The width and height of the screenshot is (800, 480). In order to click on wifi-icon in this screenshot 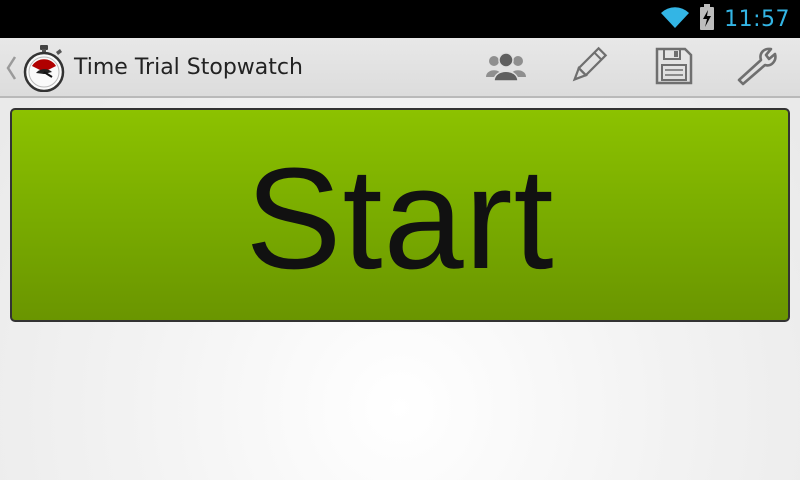, I will do `click(675, 19)`.